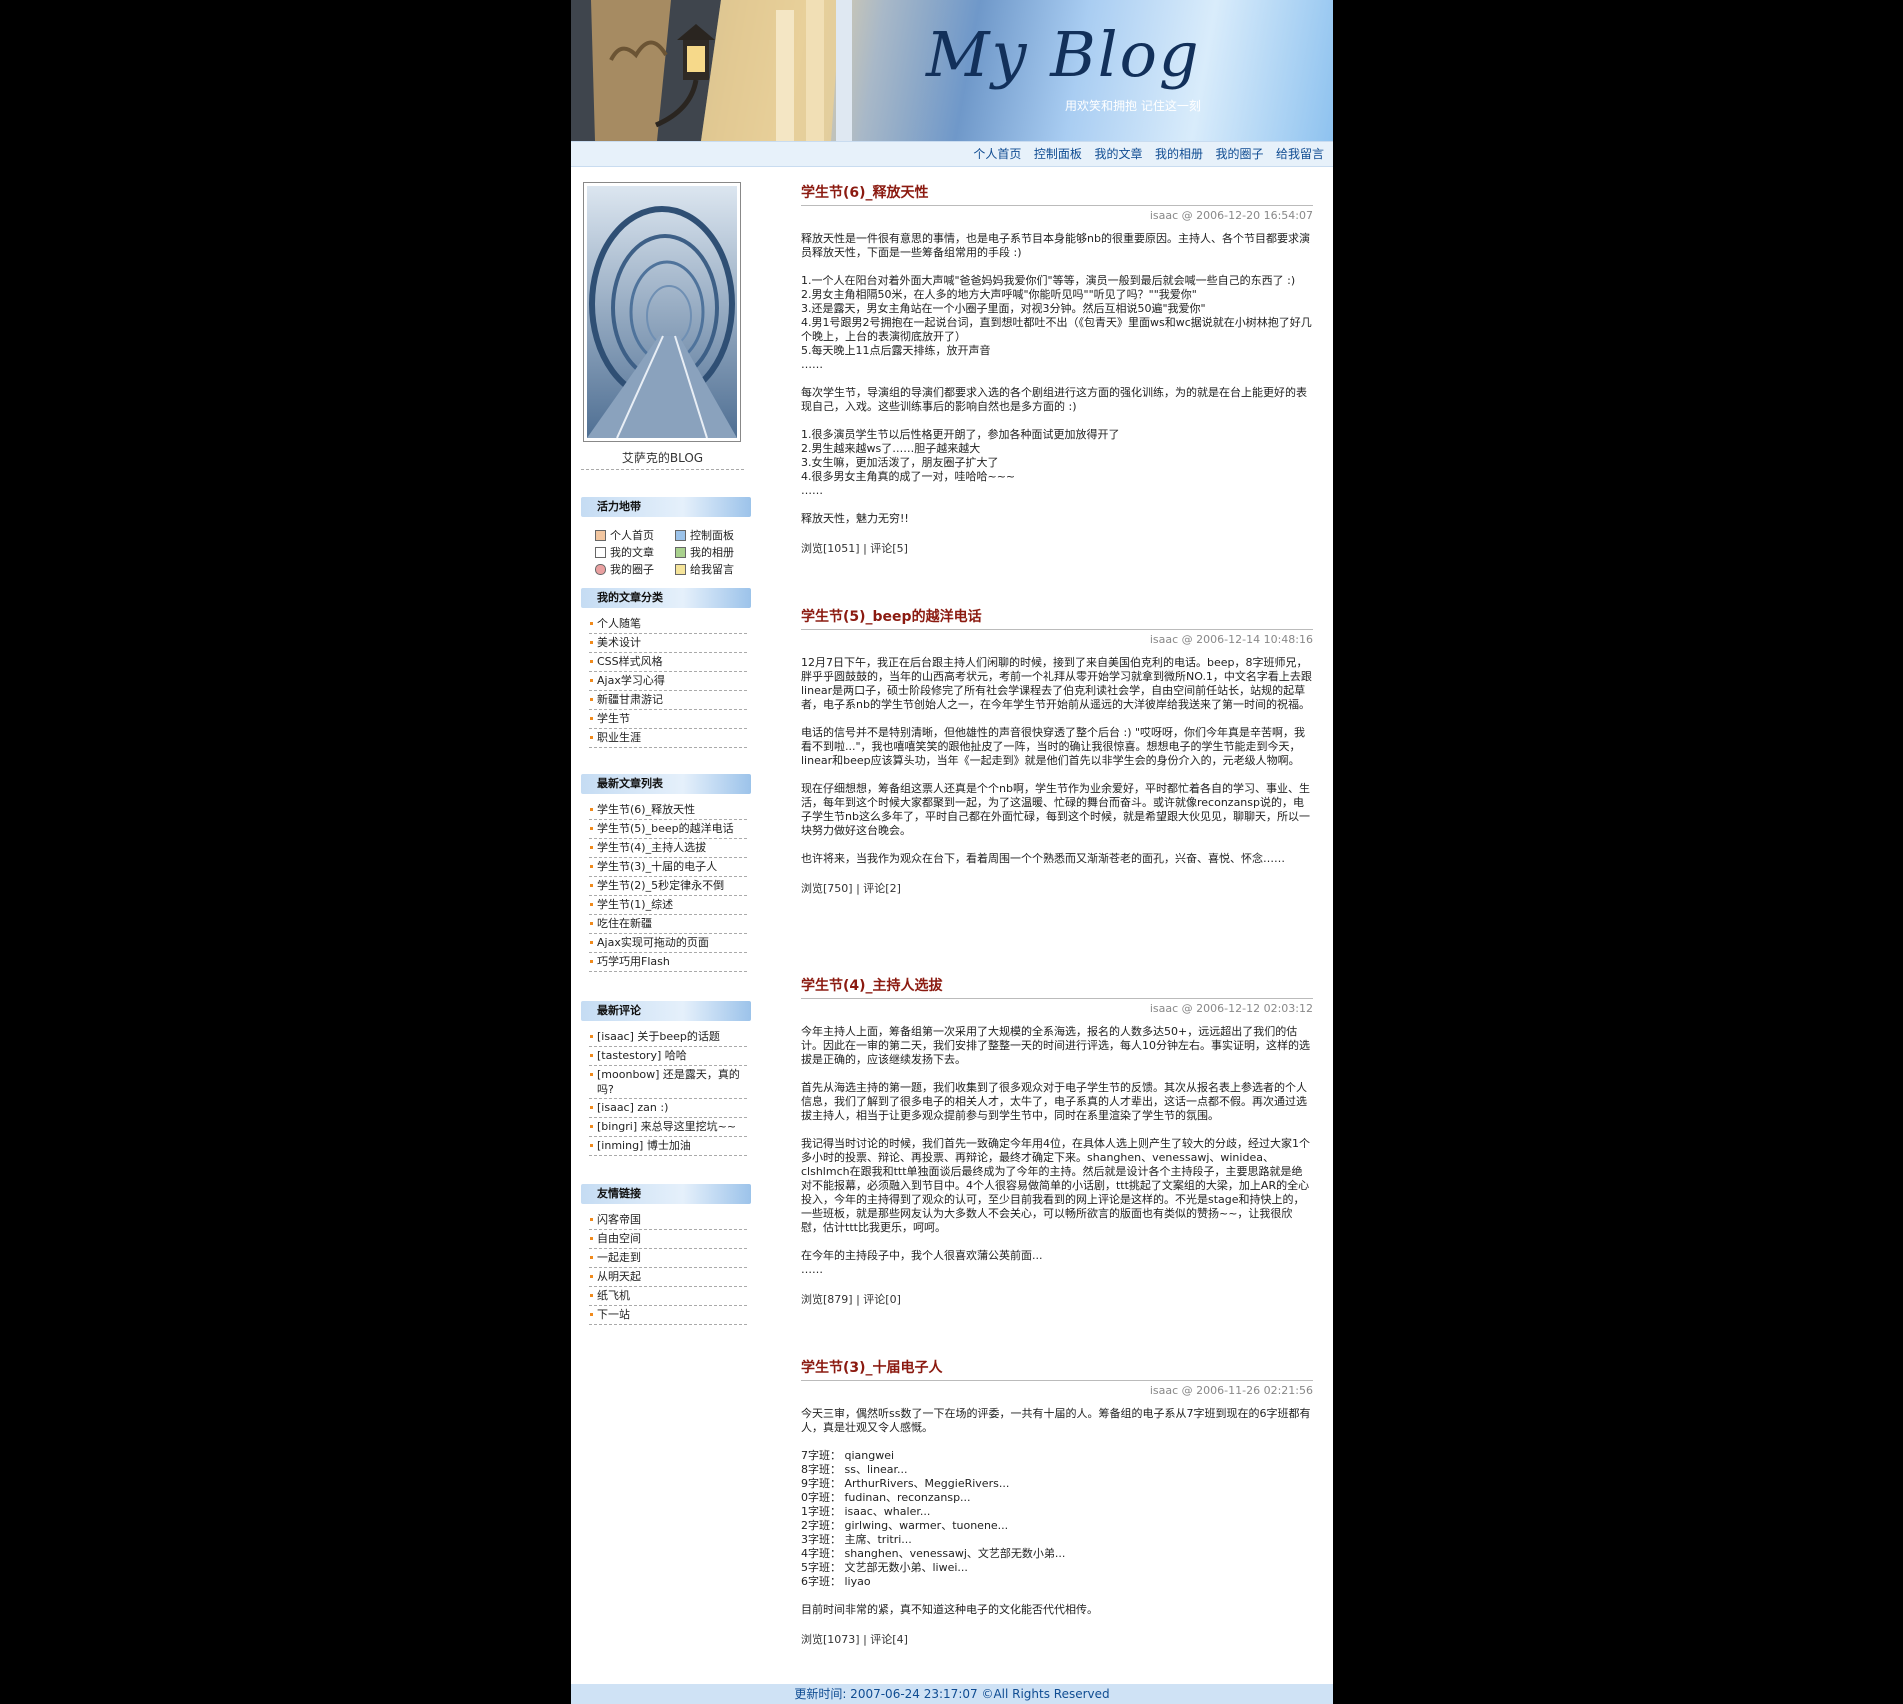 Image resolution: width=1903 pixels, height=1704 pixels. I want to click on comment-item: [tastestory] 哈哈, so click(668, 1056).